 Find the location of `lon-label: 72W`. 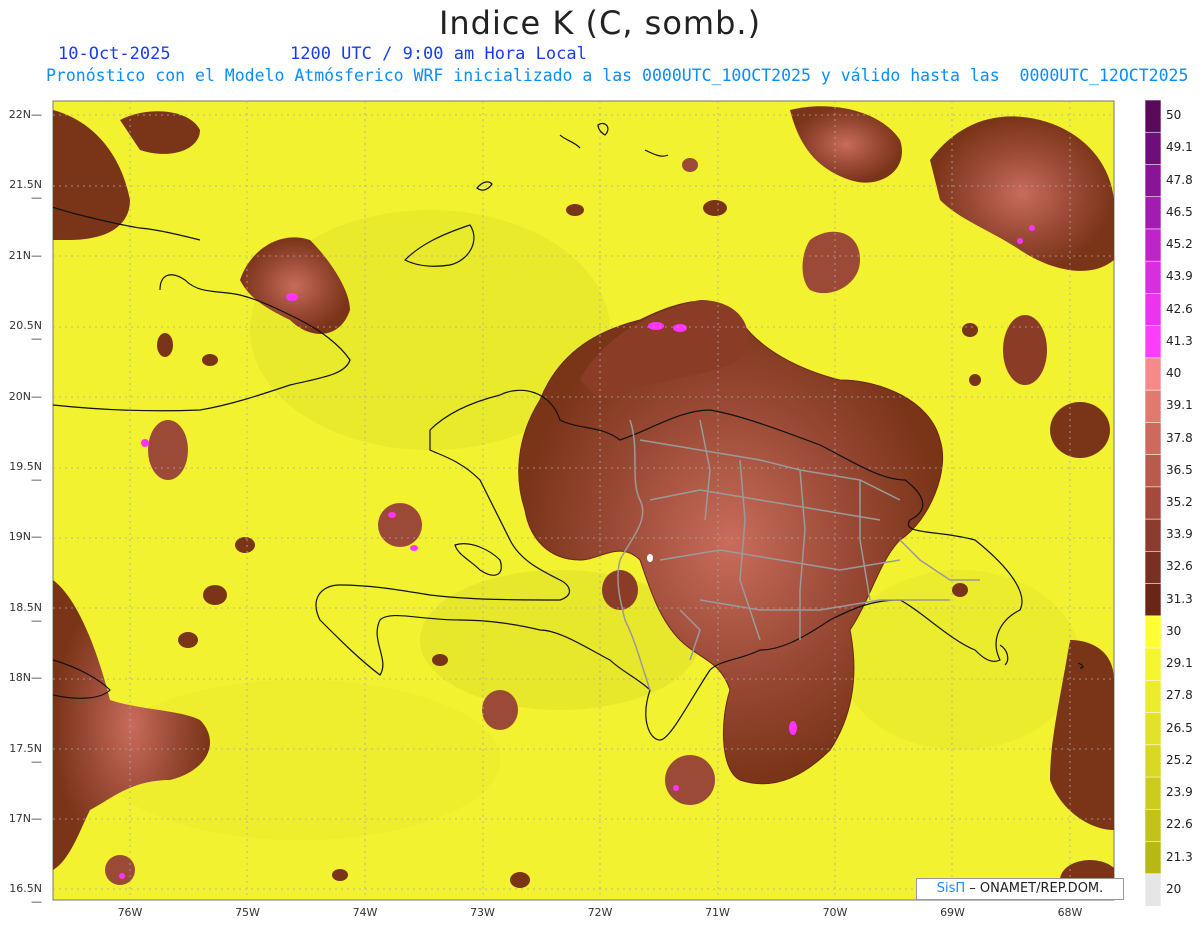

lon-label: 72W is located at coordinates (600, 912).